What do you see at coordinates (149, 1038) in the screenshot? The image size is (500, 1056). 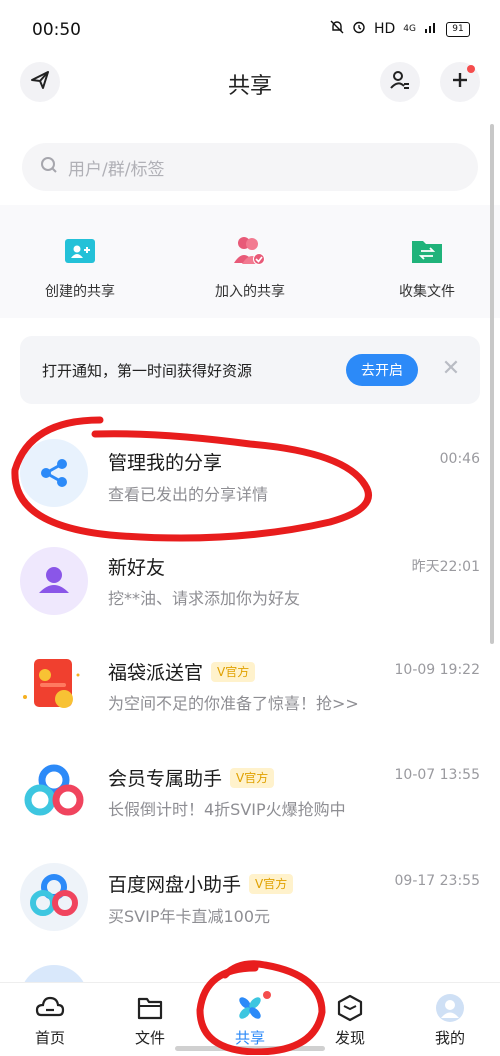 I see `nav-label: 文件` at bounding box center [149, 1038].